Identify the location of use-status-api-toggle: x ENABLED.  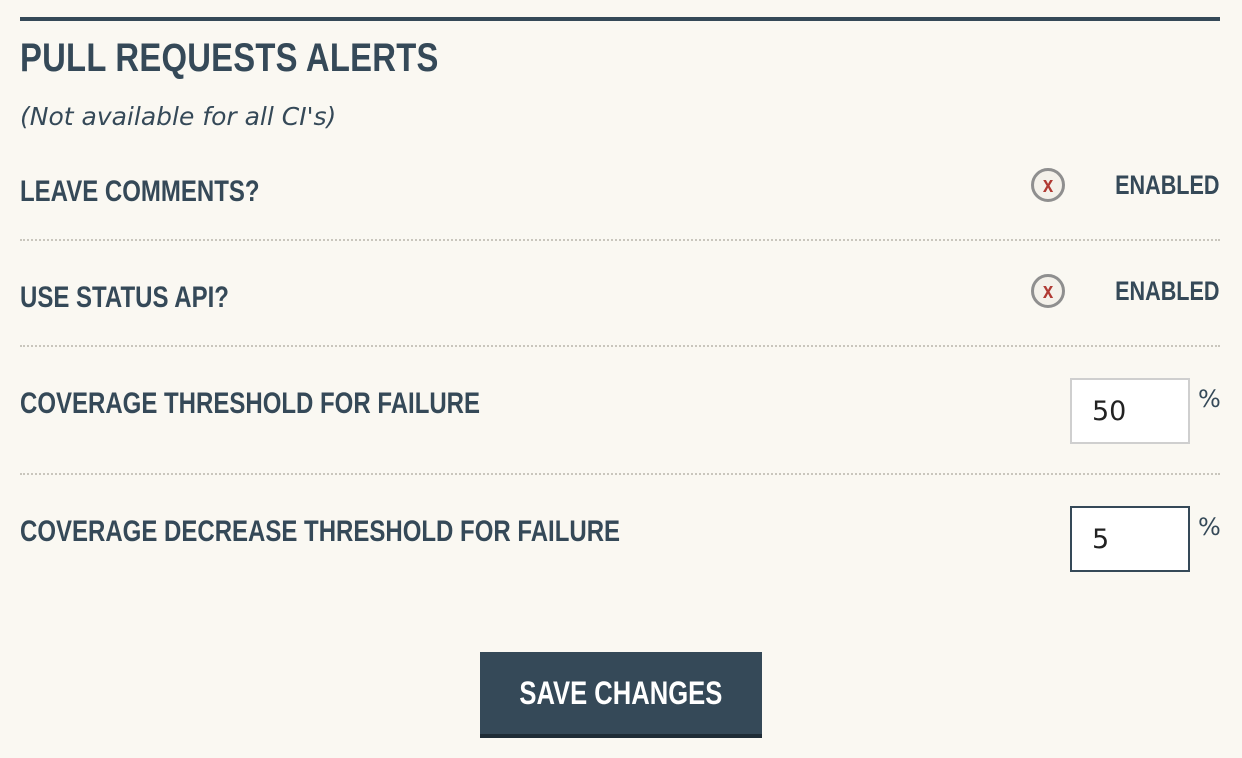
(1125, 291).